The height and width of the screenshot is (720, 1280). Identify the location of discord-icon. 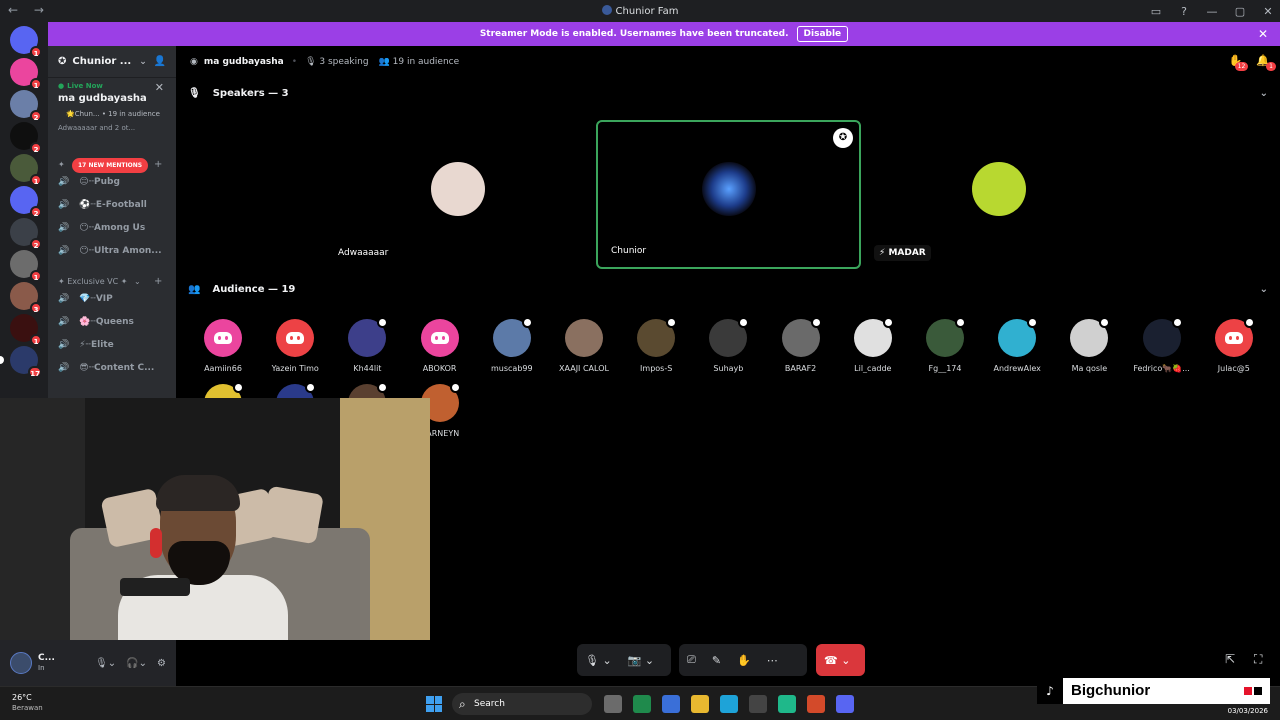
(845, 704).